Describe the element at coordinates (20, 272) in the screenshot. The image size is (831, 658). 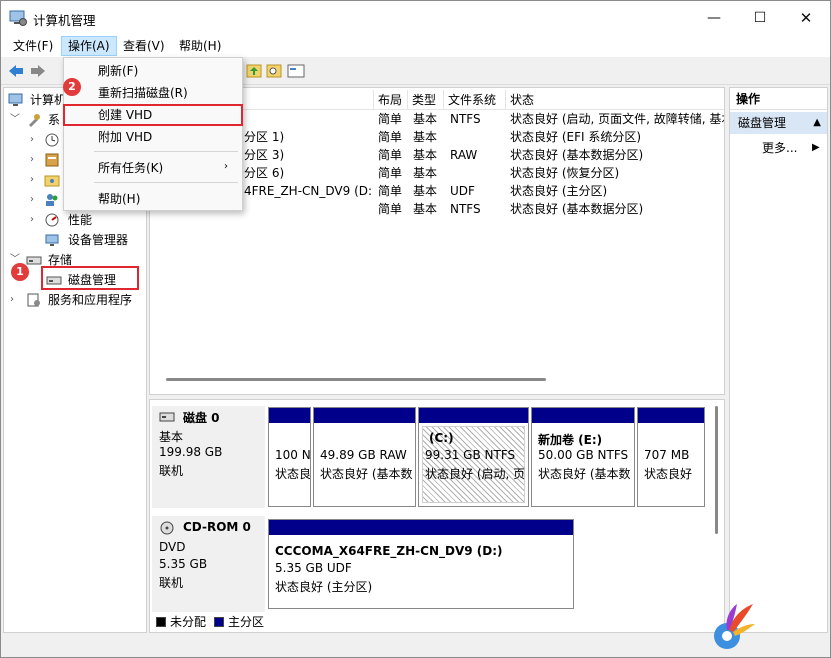
I see `step-badge-1: 1` at that location.